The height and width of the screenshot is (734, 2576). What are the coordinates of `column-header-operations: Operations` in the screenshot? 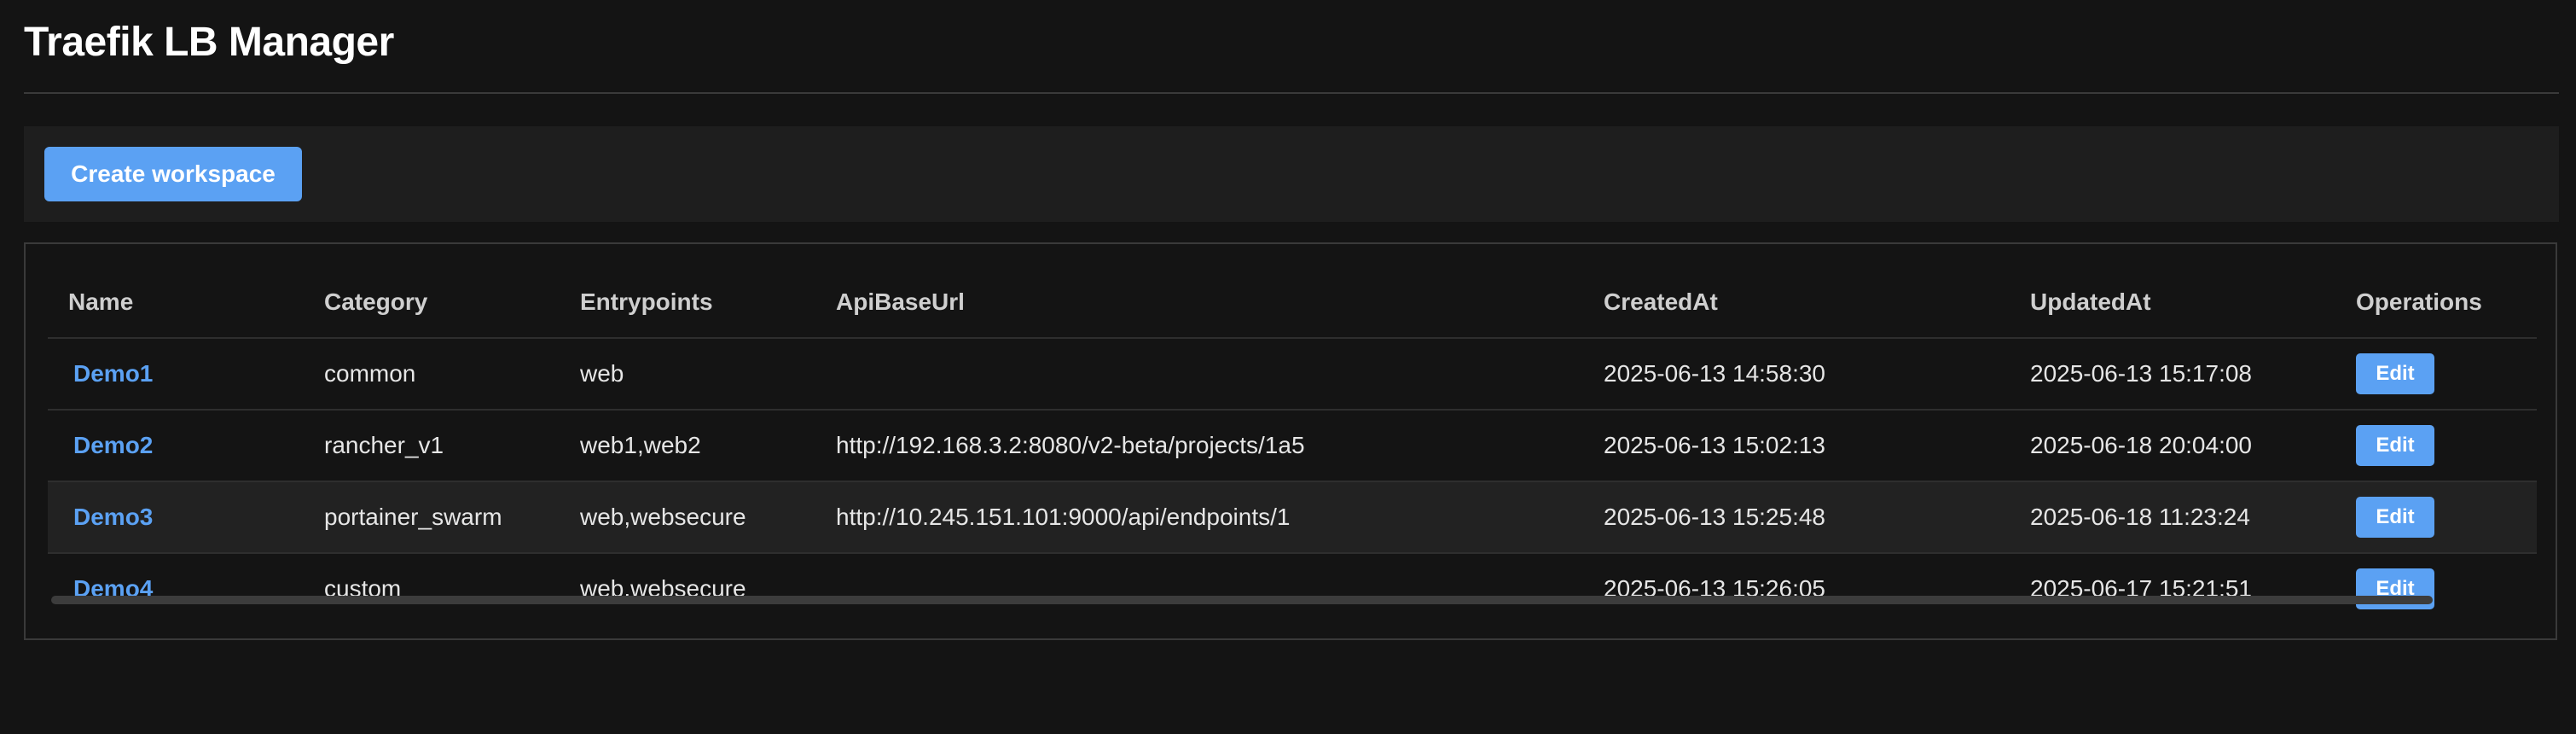 It's located at (2436, 302).